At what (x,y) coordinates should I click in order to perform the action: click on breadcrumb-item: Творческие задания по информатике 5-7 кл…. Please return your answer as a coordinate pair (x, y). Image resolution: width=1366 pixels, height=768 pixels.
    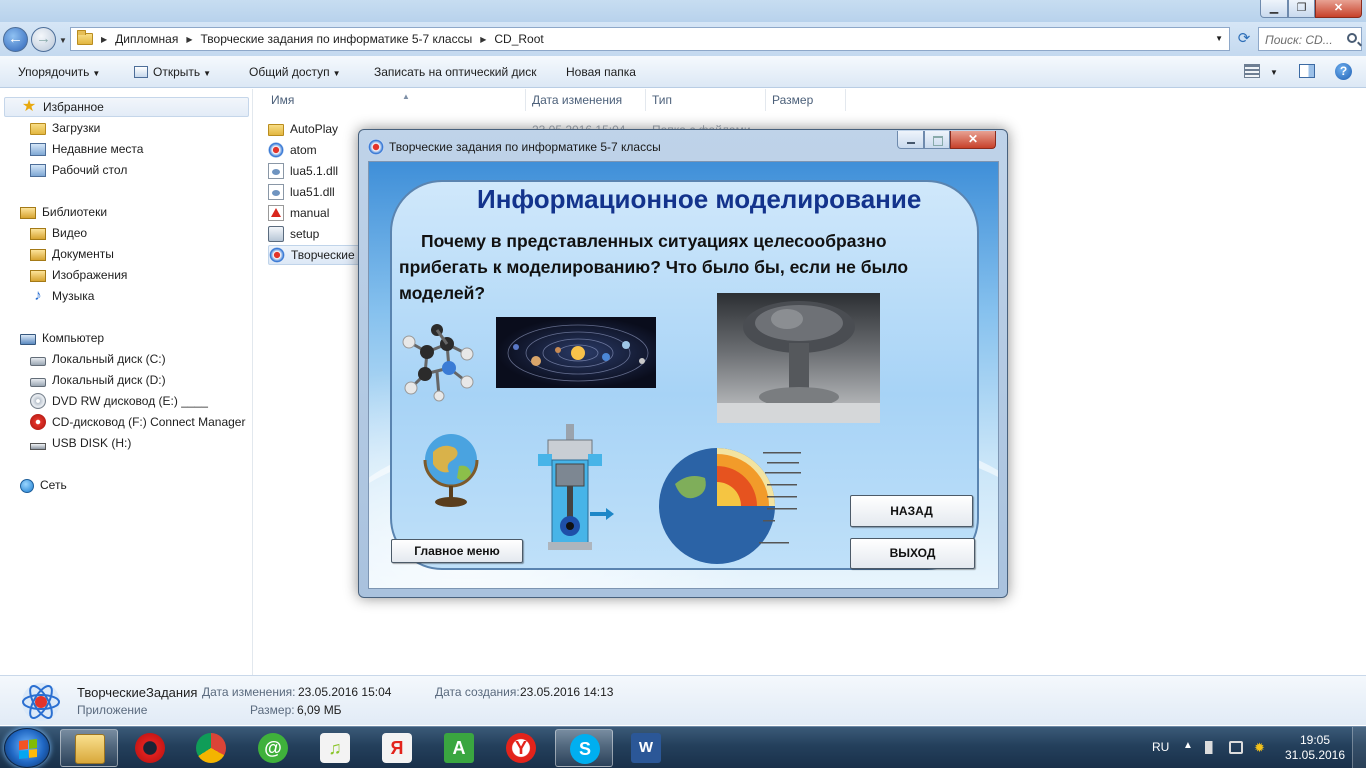
    Looking at the image, I should click on (337, 39).